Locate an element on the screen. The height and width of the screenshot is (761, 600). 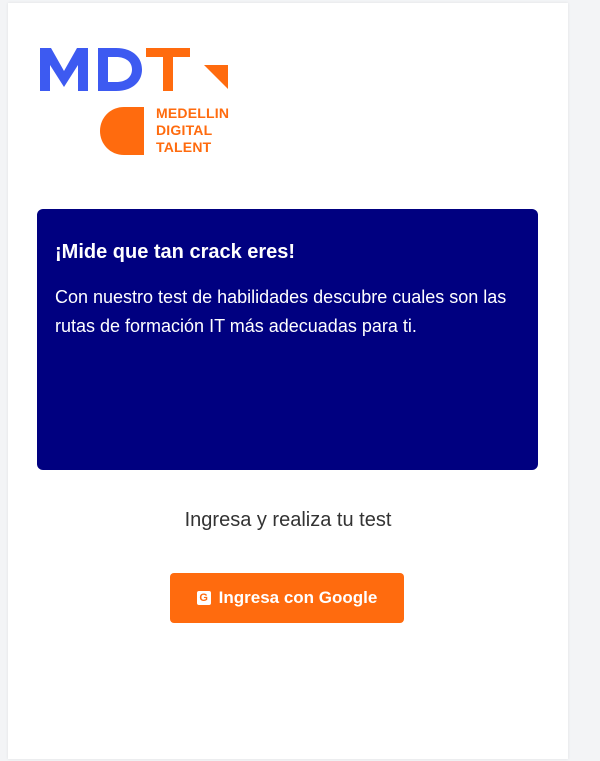
google-icon: G is located at coordinates (203, 598).